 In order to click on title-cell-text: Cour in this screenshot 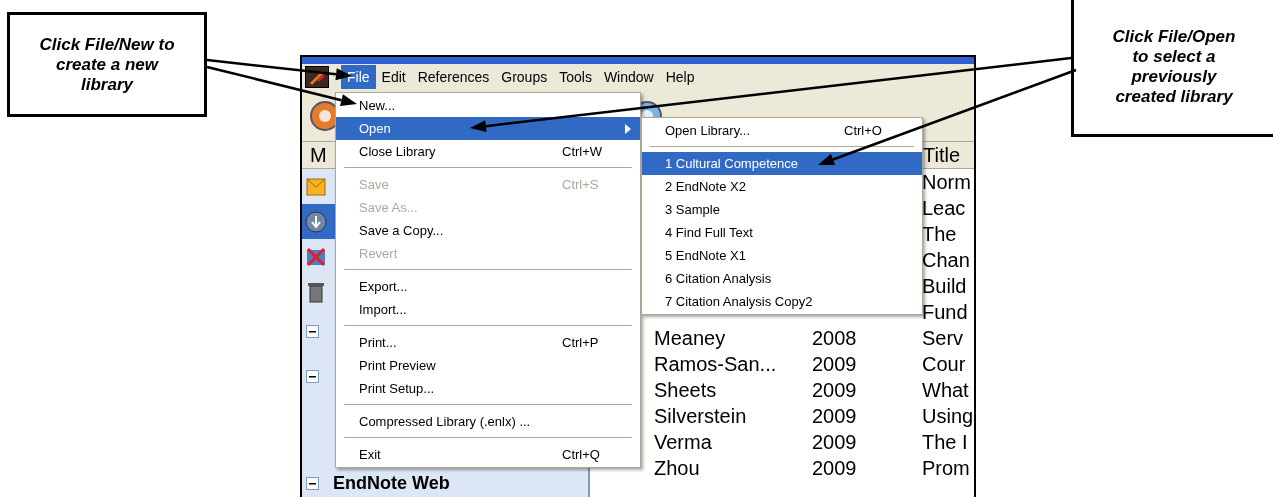, I will do `click(944, 364)`.